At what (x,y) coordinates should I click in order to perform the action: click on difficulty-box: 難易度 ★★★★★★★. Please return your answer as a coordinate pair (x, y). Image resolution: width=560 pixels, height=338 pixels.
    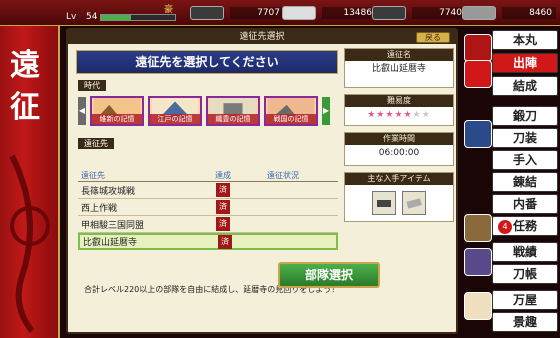
    Looking at the image, I should click on (399, 110).